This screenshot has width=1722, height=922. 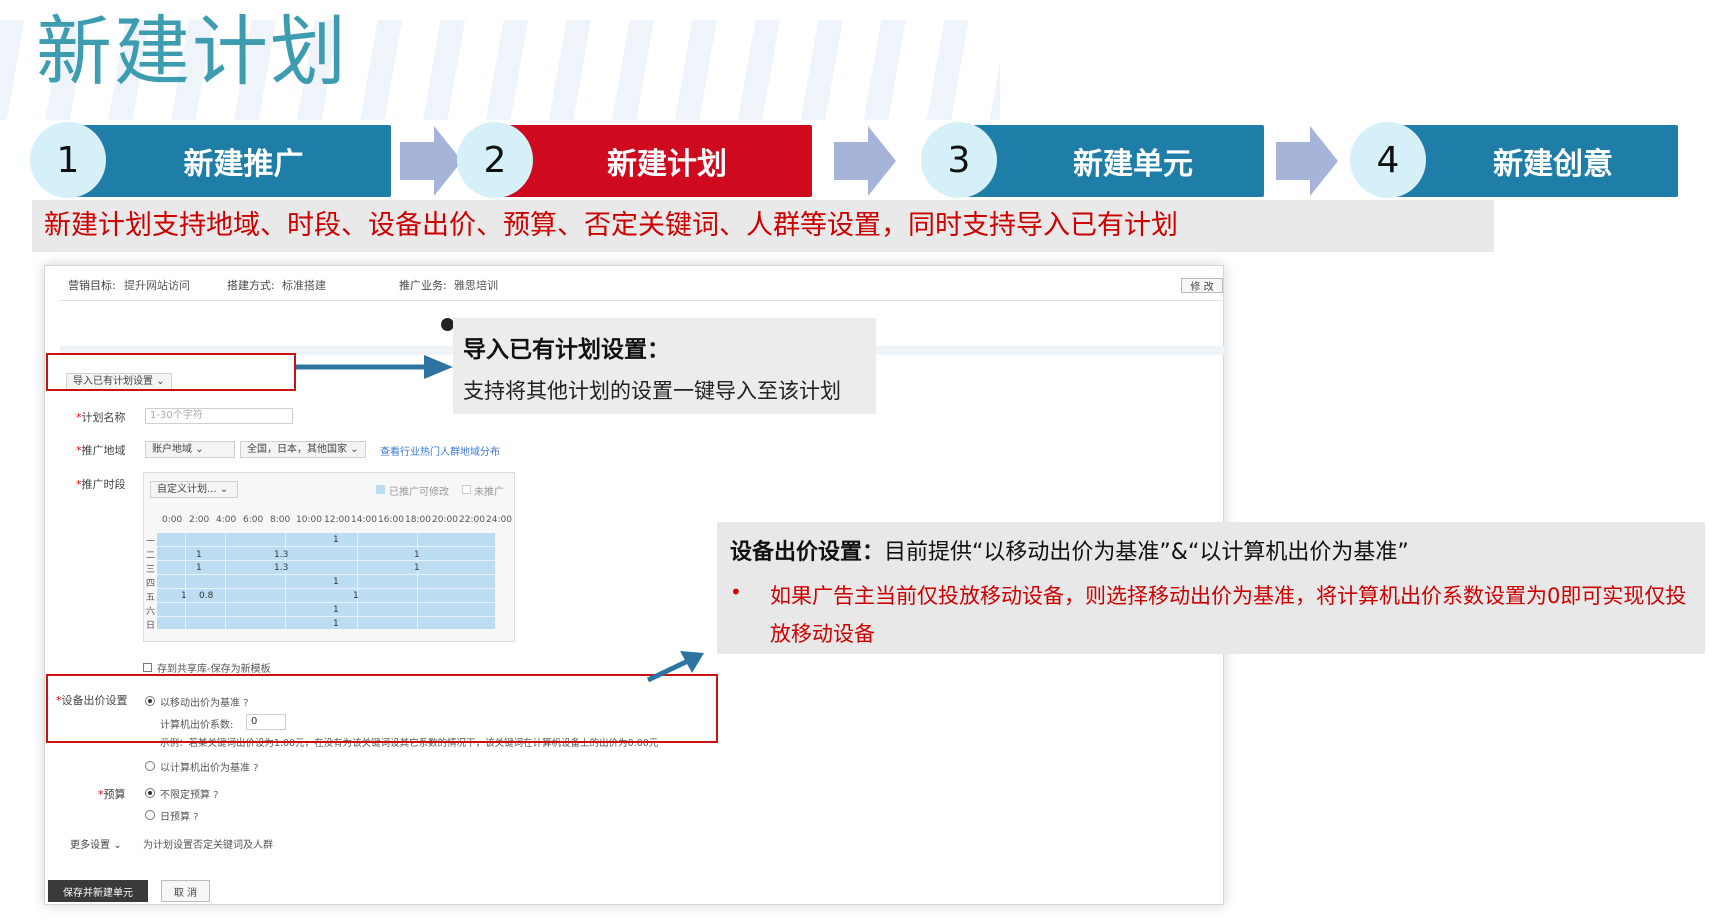 What do you see at coordinates (219, 416) in the screenshot?
I see `plan-name-input: 1-30个字符` at bounding box center [219, 416].